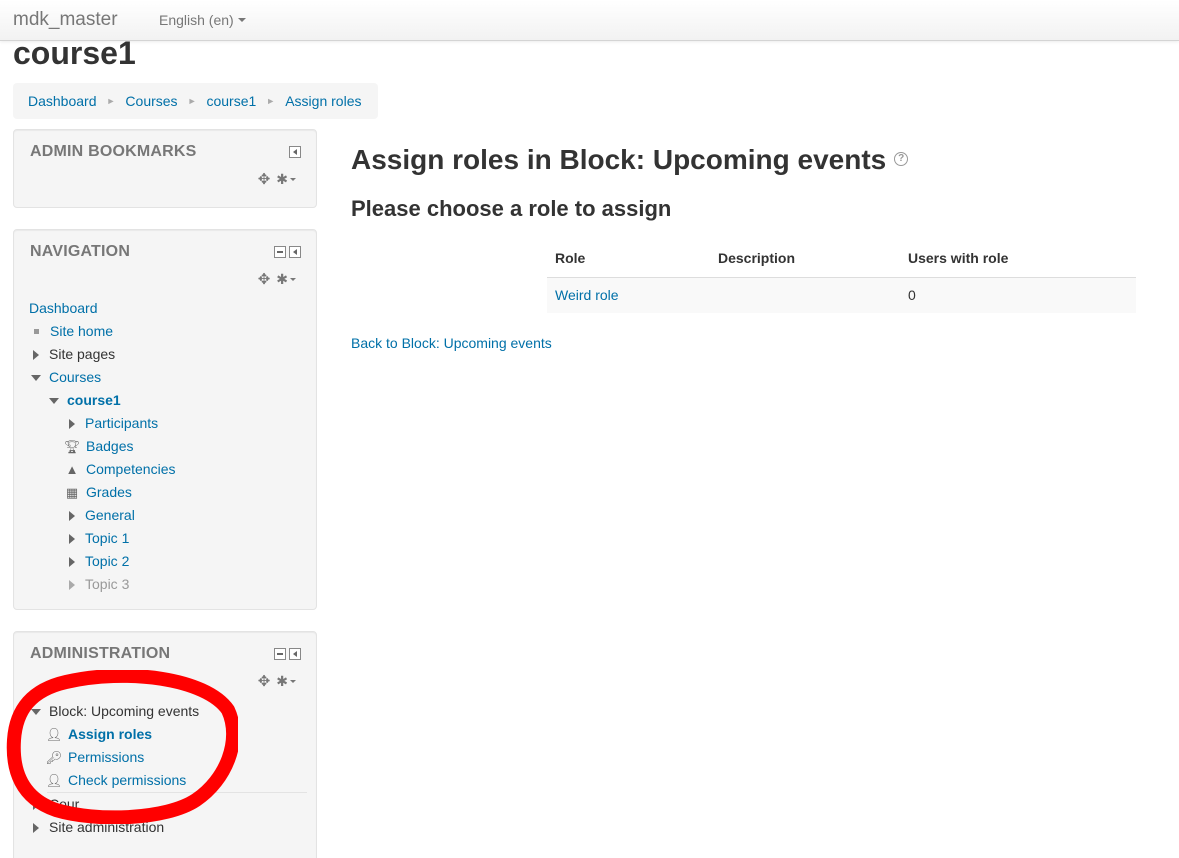 This screenshot has width=1179, height=858. I want to click on back-link: Back to Block: Upcoming events, so click(451, 343).